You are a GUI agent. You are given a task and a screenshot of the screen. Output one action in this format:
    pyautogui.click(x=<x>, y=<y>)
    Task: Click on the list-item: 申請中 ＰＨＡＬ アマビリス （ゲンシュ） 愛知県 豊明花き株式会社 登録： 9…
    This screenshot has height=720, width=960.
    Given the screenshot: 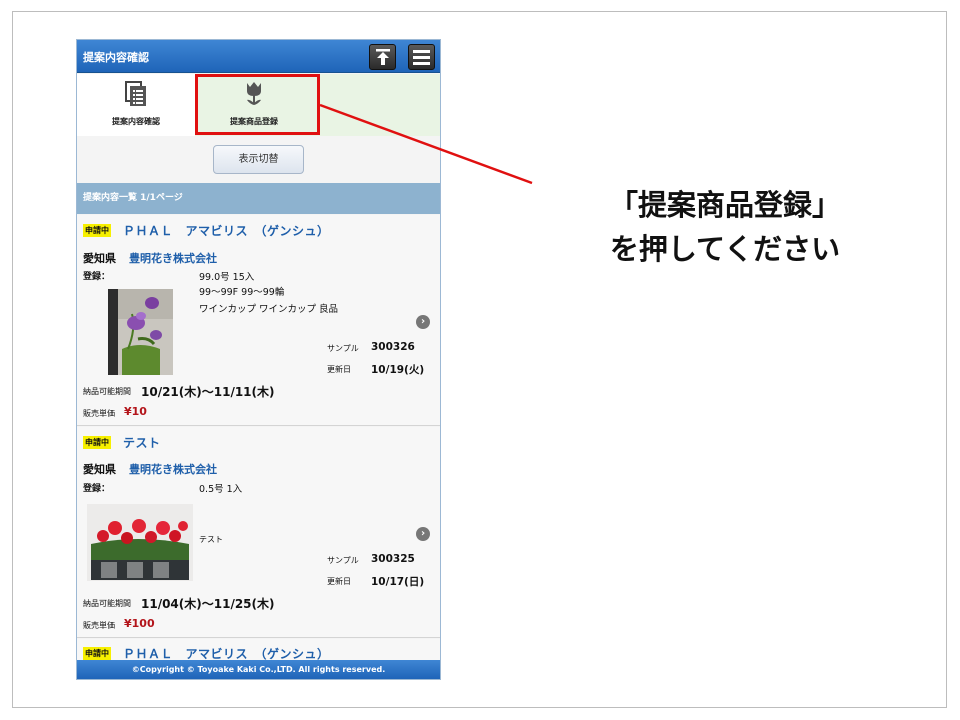 What is the action you would take?
    pyautogui.click(x=258, y=320)
    